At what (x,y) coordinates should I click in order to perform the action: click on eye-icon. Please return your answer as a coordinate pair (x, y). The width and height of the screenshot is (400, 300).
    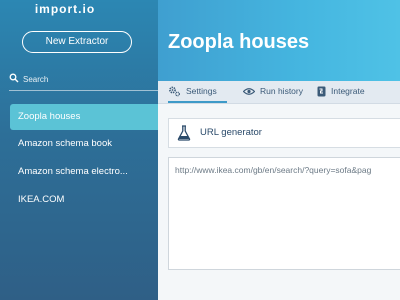
    Looking at the image, I should click on (249, 92).